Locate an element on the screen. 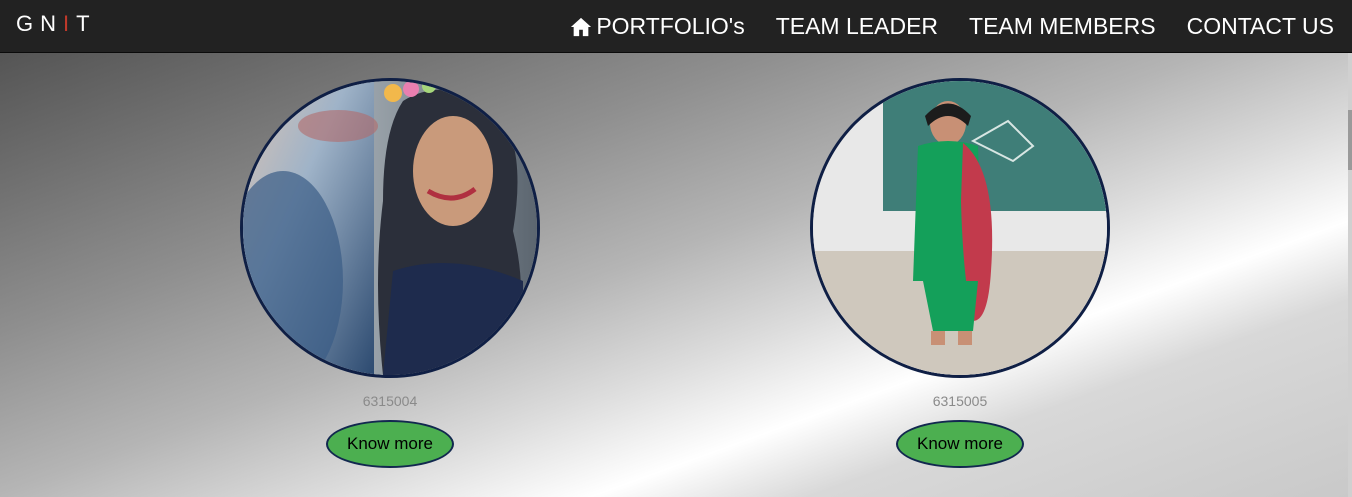 Image resolution: width=1352 pixels, height=497 pixels. nav-team-leader: TEAM LEADER is located at coordinates (857, 26).